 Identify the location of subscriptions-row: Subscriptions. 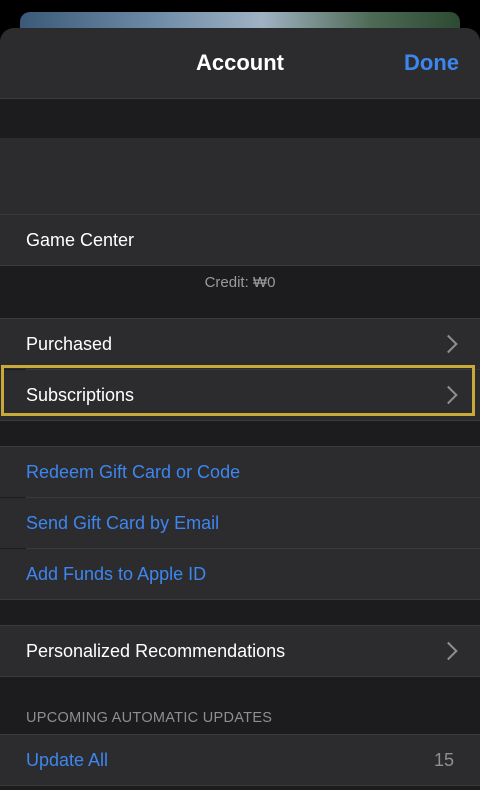
(240, 395).